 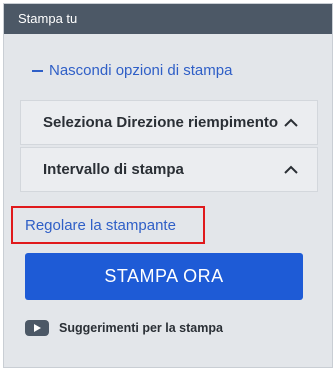 What do you see at coordinates (164, 276) in the screenshot?
I see `print-now-button: STAMPA ORA` at bounding box center [164, 276].